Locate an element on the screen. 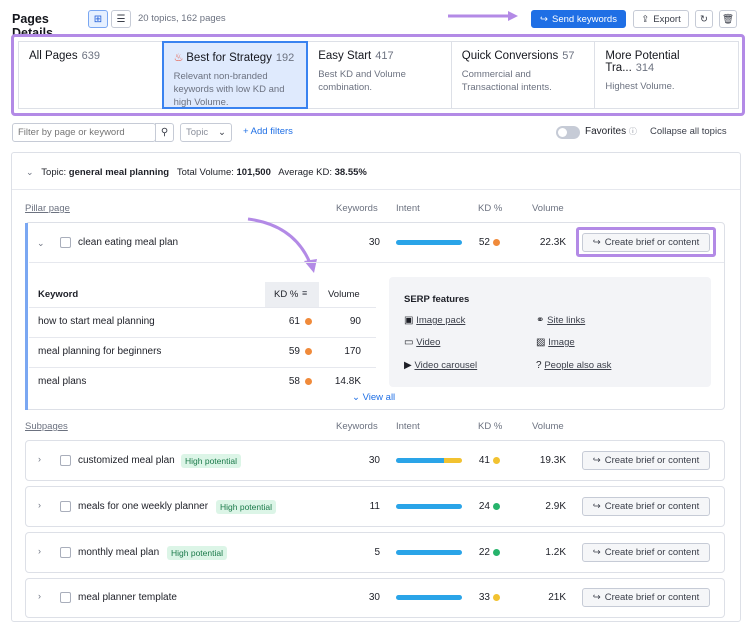  pillar-checkbox is located at coordinates (65, 242).